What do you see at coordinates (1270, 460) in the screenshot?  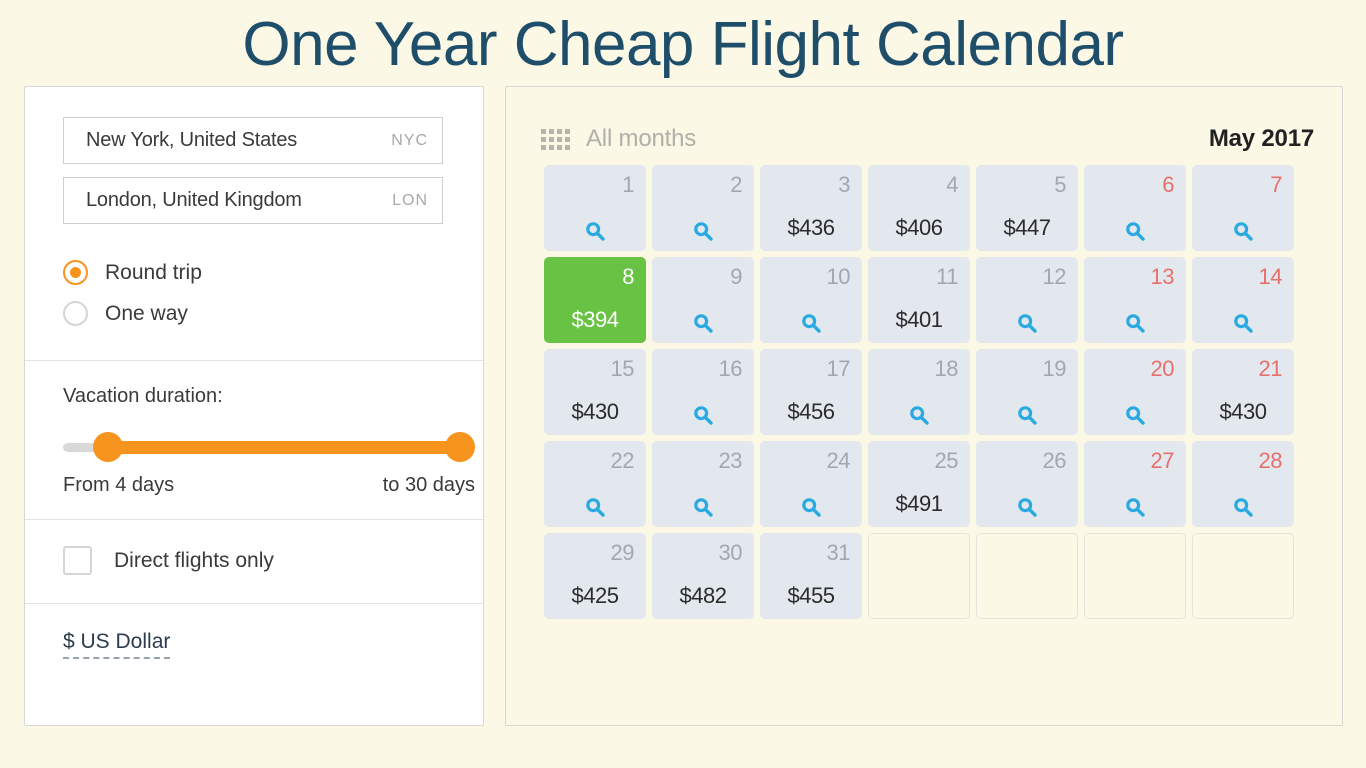 I see `day-number: 28` at bounding box center [1270, 460].